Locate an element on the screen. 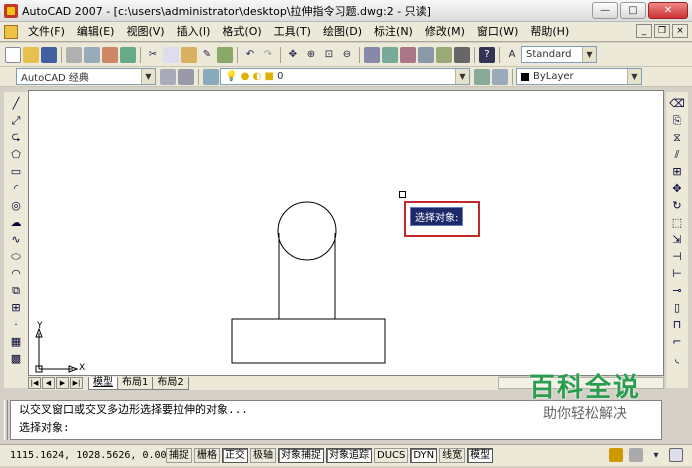 This screenshot has width=692, height=468. prev-tab-icon: ◀ is located at coordinates (48, 383).